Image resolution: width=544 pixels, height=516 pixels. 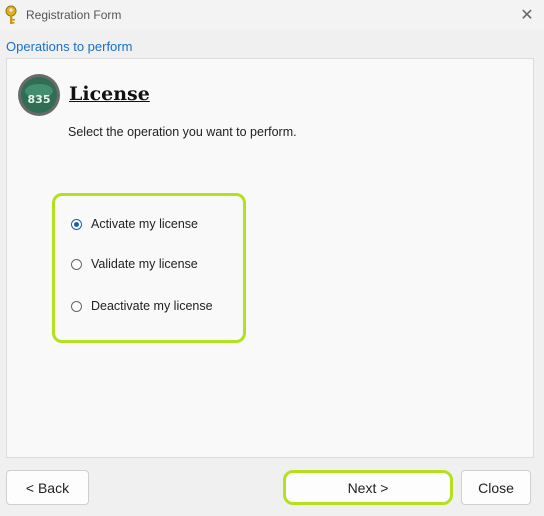 I want to click on option-deactivate-license: Deactivate my license, so click(x=142, y=306).